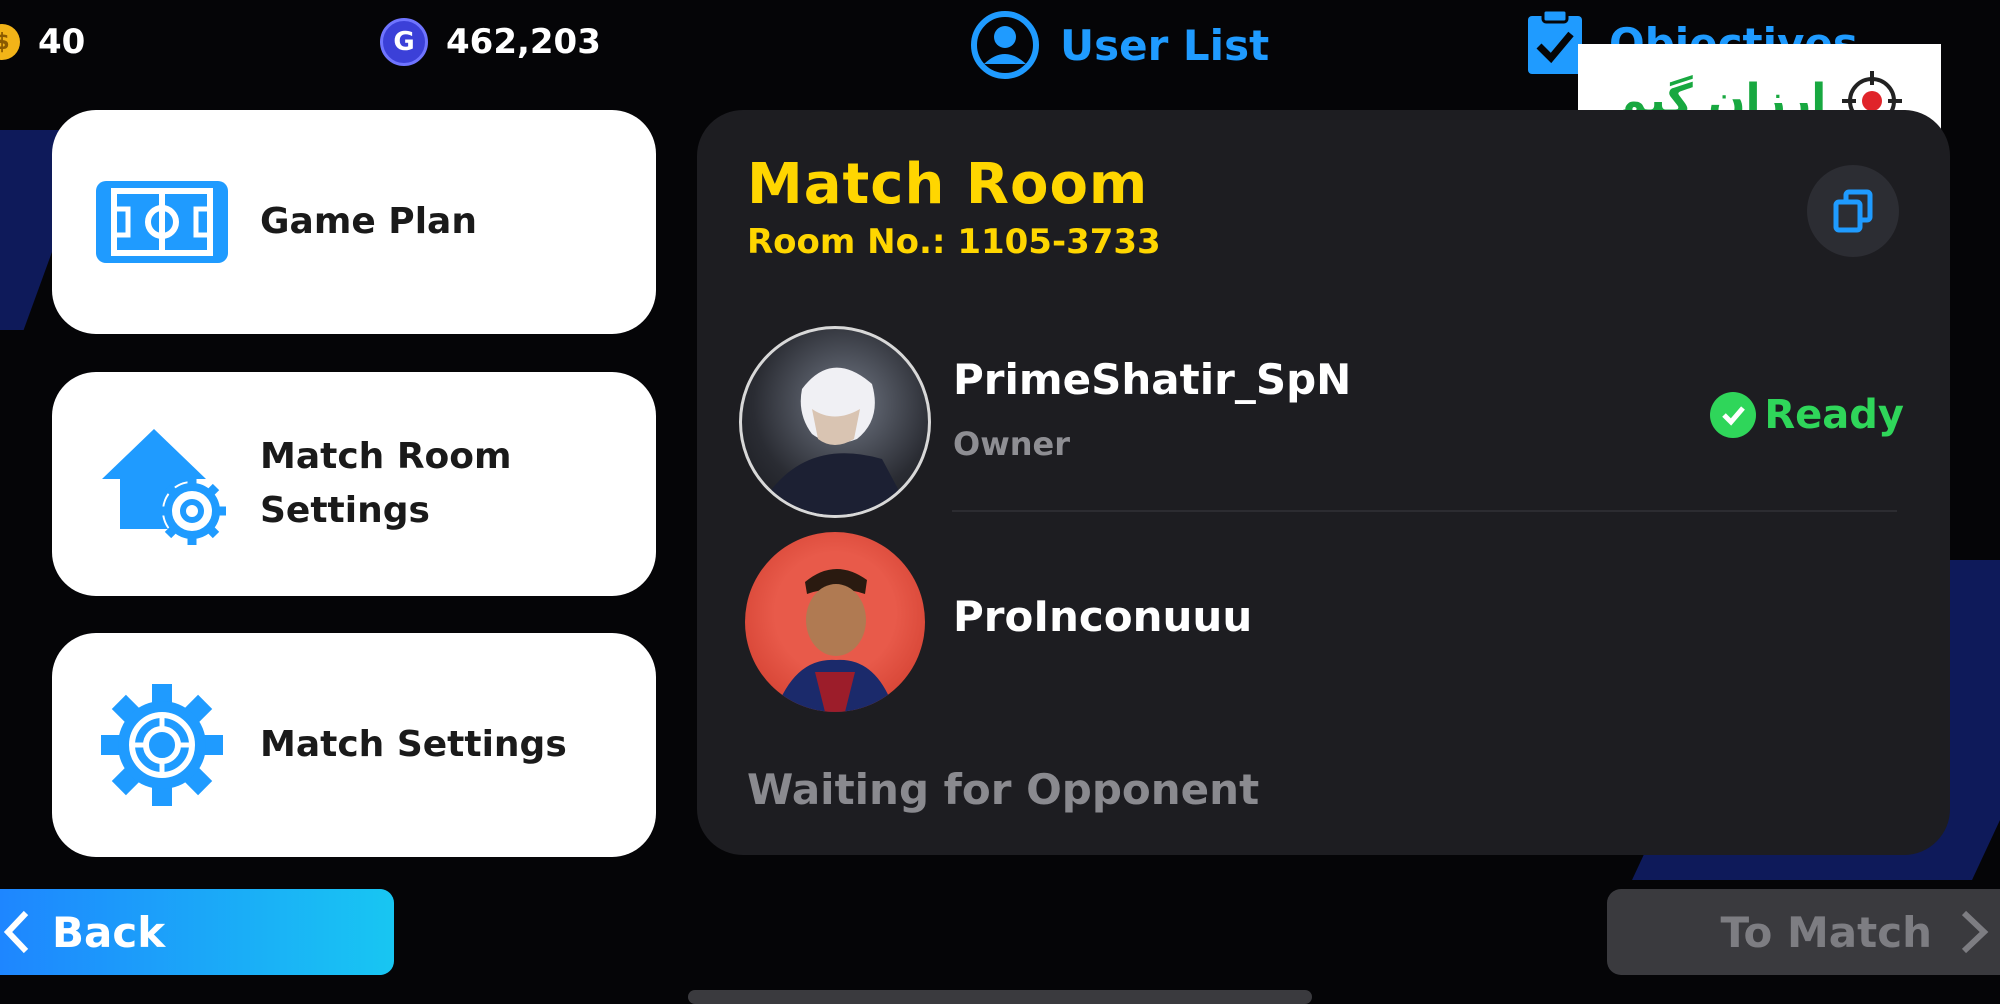 Image resolution: width=2000 pixels, height=1004 pixels. I want to click on coin-icon: $, so click(10, 42).